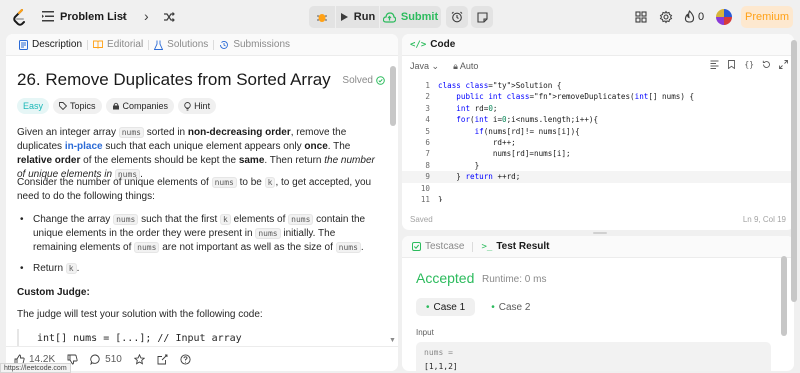 Image resolution: width=800 pixels, height=373 pixels. Describe the element at coordinates (600, 233) in the screenshot. I see `panel-resize-handle` at that location.